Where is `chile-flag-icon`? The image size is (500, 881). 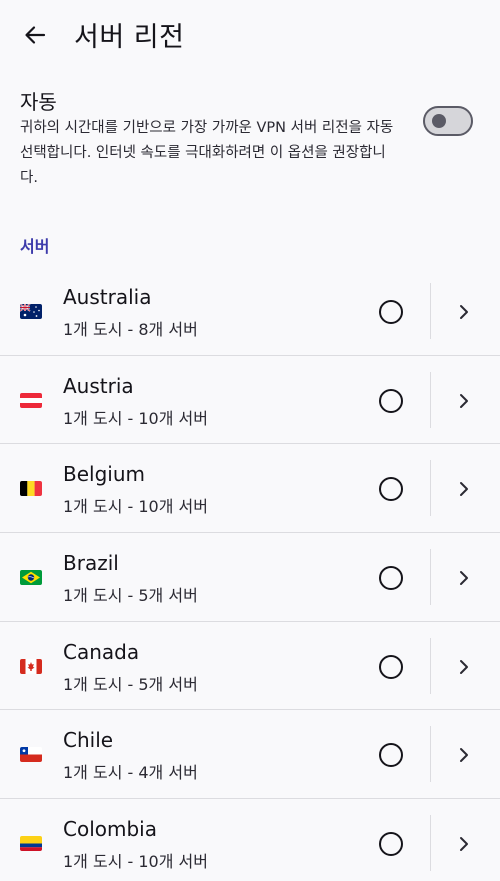 chile-flag-icon is located at coordinates (31, 755).